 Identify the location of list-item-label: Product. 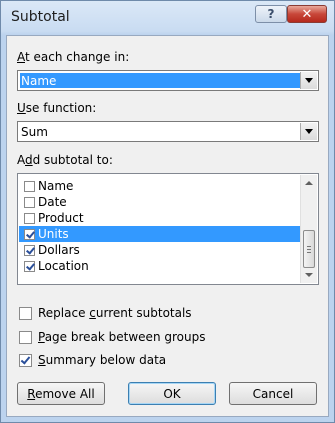
(61, 218).